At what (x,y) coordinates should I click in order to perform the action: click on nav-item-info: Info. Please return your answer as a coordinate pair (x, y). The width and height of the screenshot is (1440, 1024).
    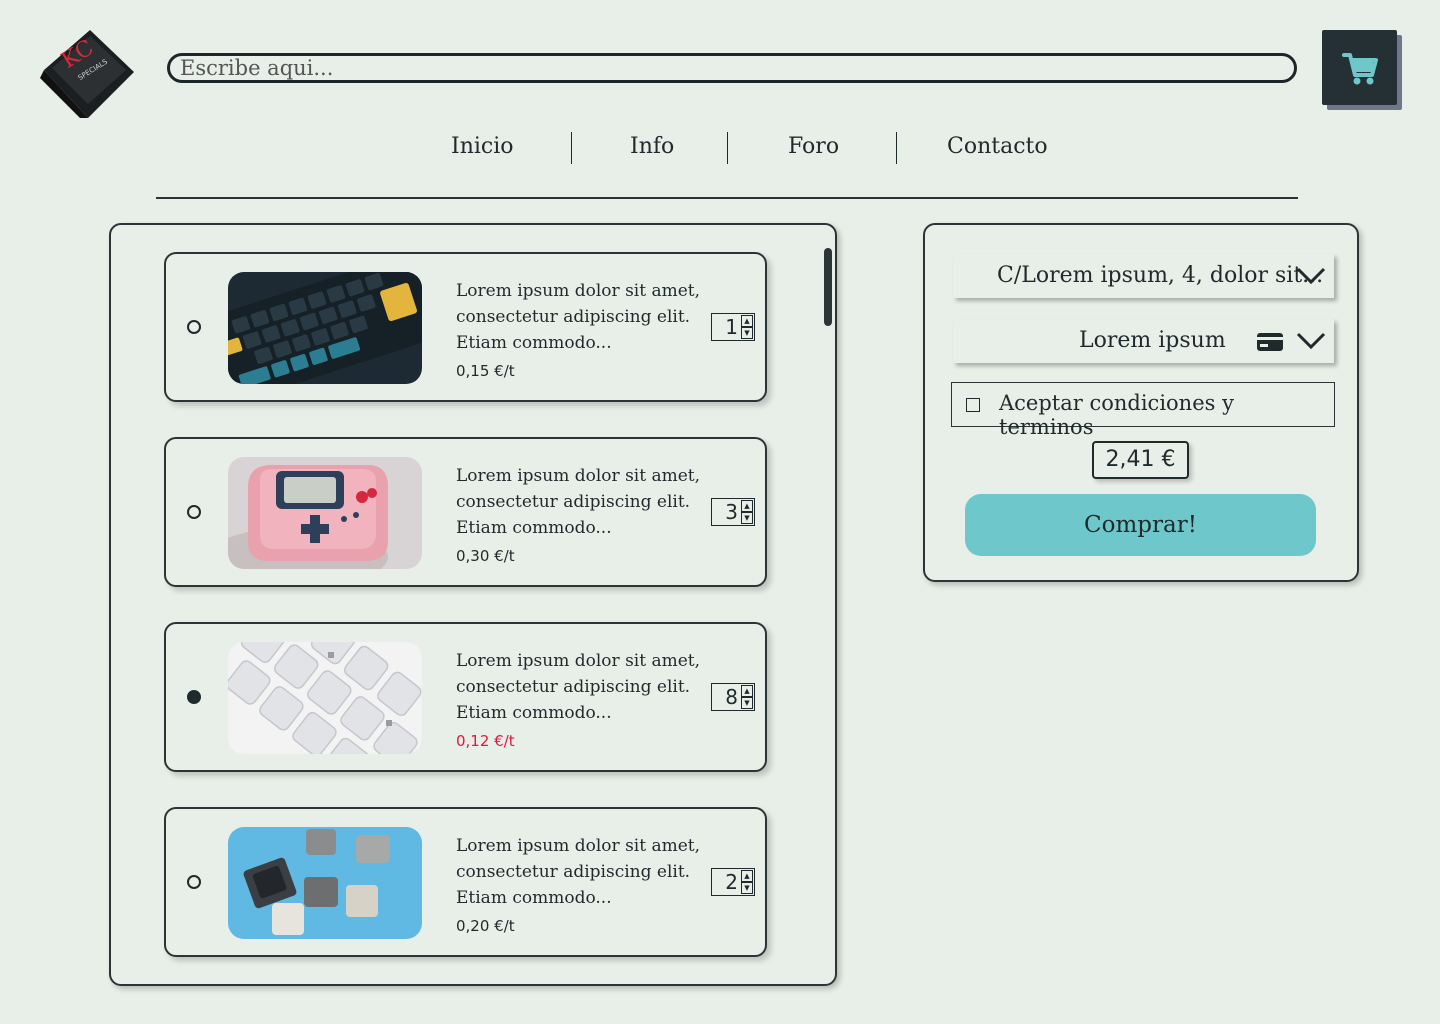
    Looking at the image, I should click on (652, 146).